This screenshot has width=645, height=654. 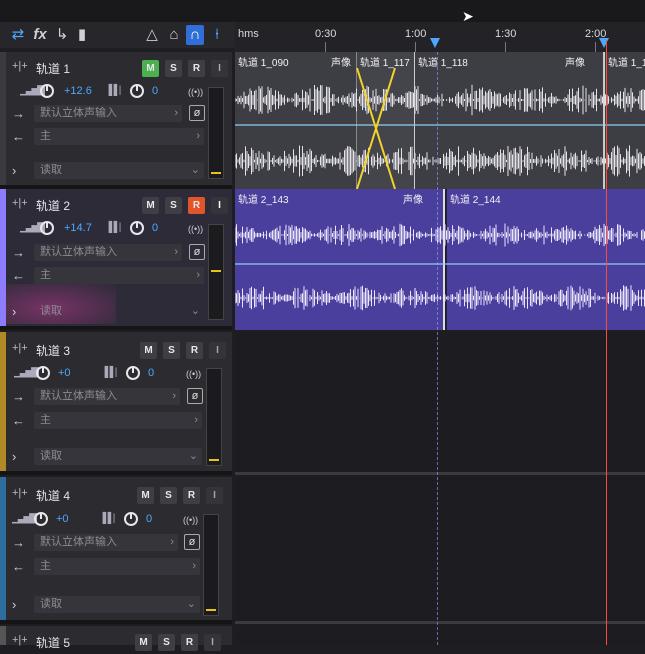 What do you see at coordinates (78, 228) in the screenshot?
I see `volume-value: +14.7` at bounding box center [78, 228].